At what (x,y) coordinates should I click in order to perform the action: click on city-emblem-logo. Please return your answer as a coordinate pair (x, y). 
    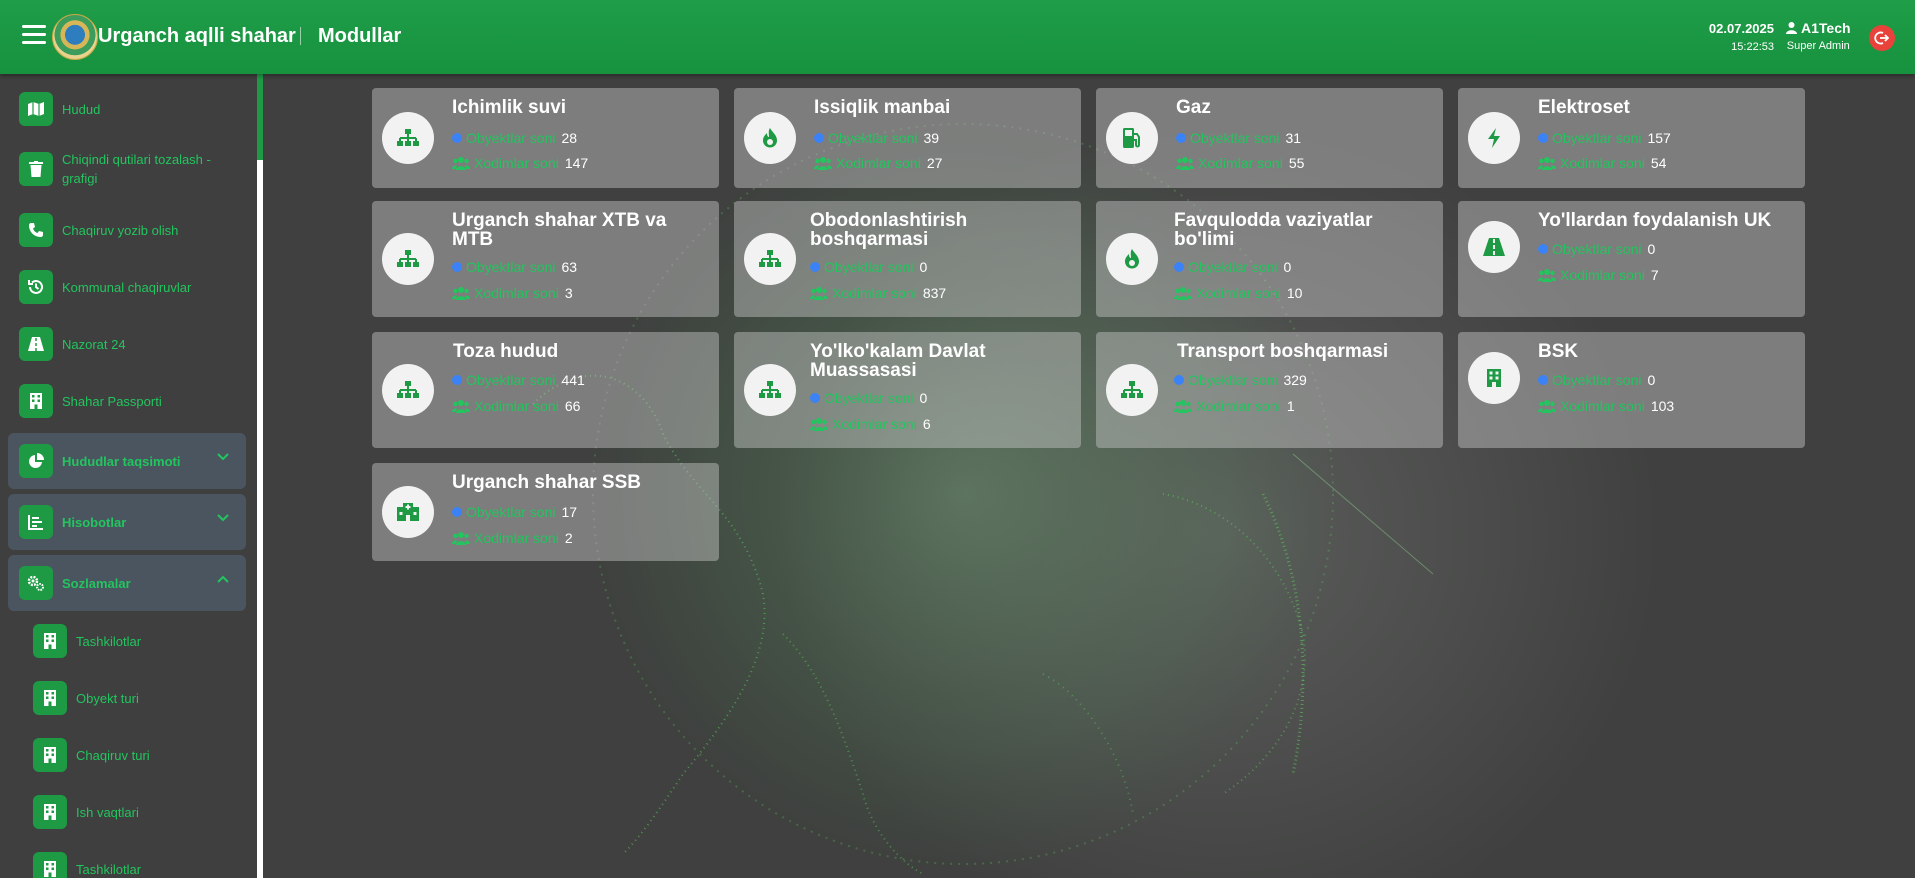
    Looking at the image, I should click on (75, 37).